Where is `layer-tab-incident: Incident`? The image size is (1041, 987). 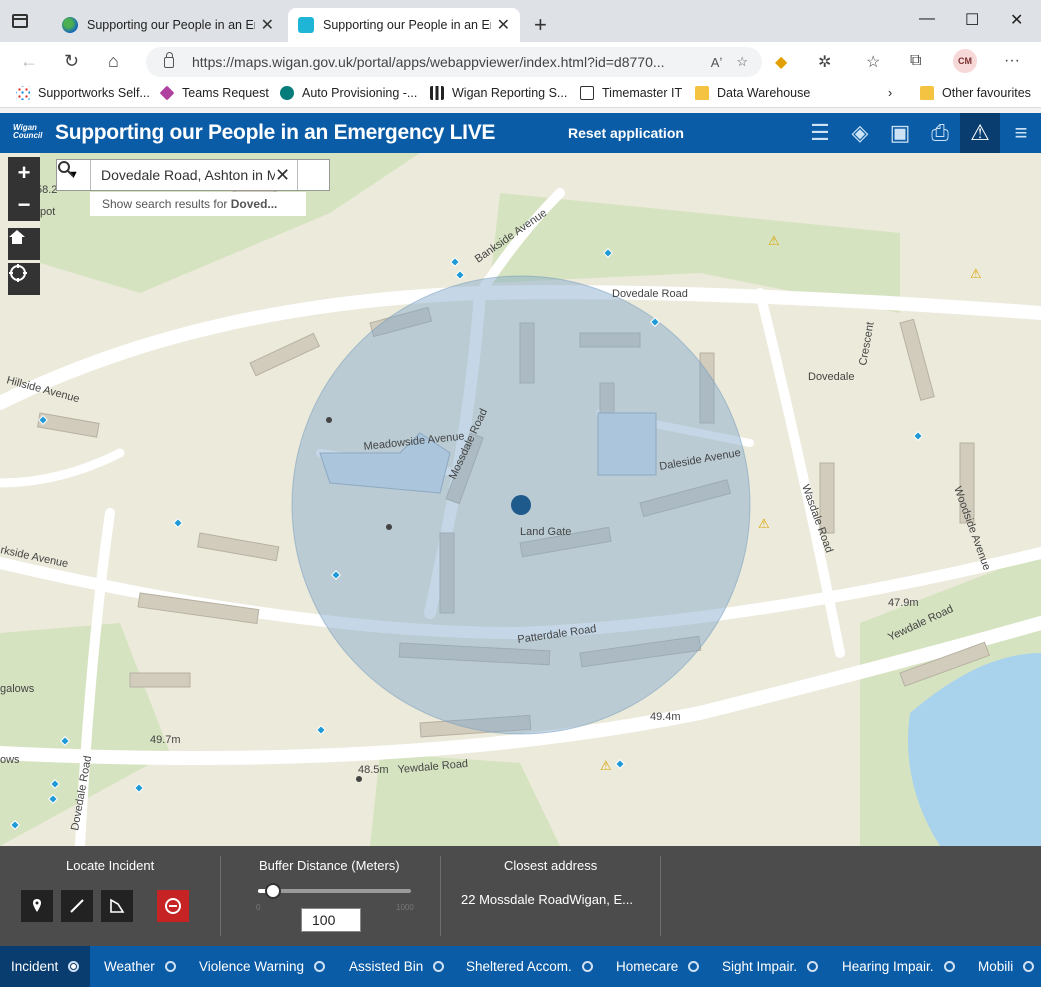
layer-tab-incident: Incident is located at coordinates (45, 966).